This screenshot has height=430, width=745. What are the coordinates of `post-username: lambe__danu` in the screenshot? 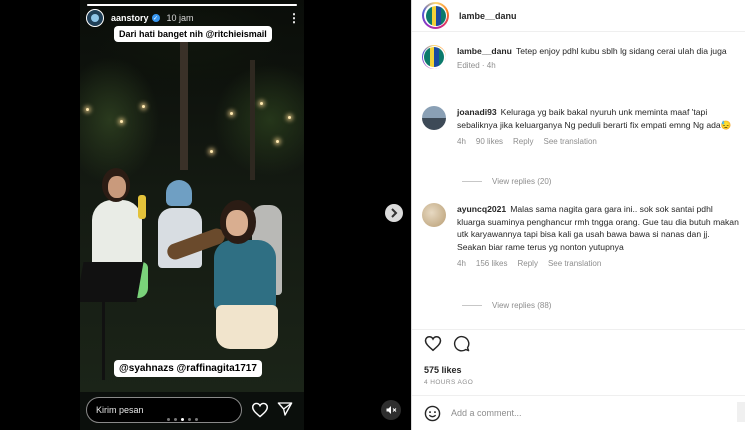 It's located at (488, 16).